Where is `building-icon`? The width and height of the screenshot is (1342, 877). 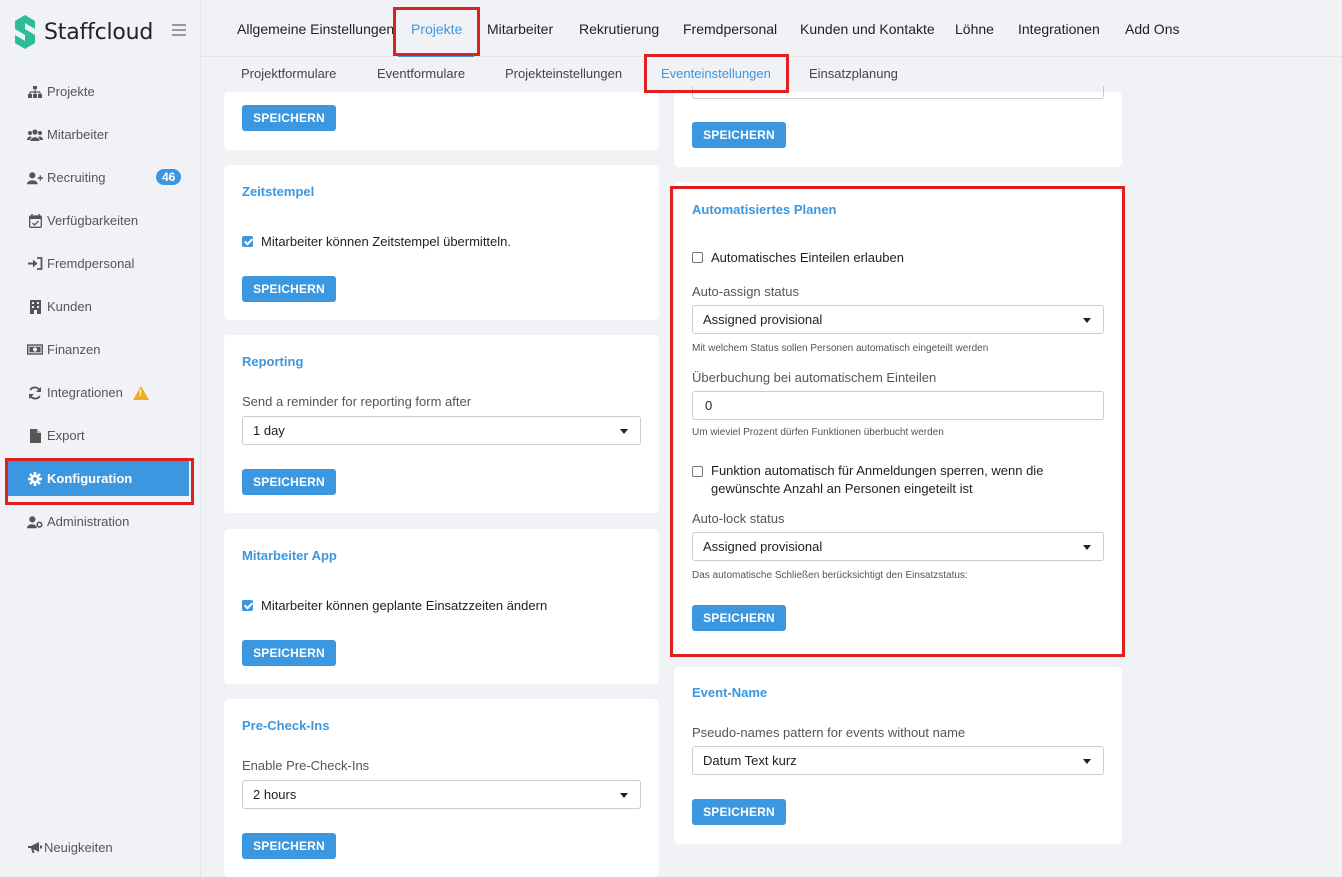 building-icon is located at coordinates (35, 307).